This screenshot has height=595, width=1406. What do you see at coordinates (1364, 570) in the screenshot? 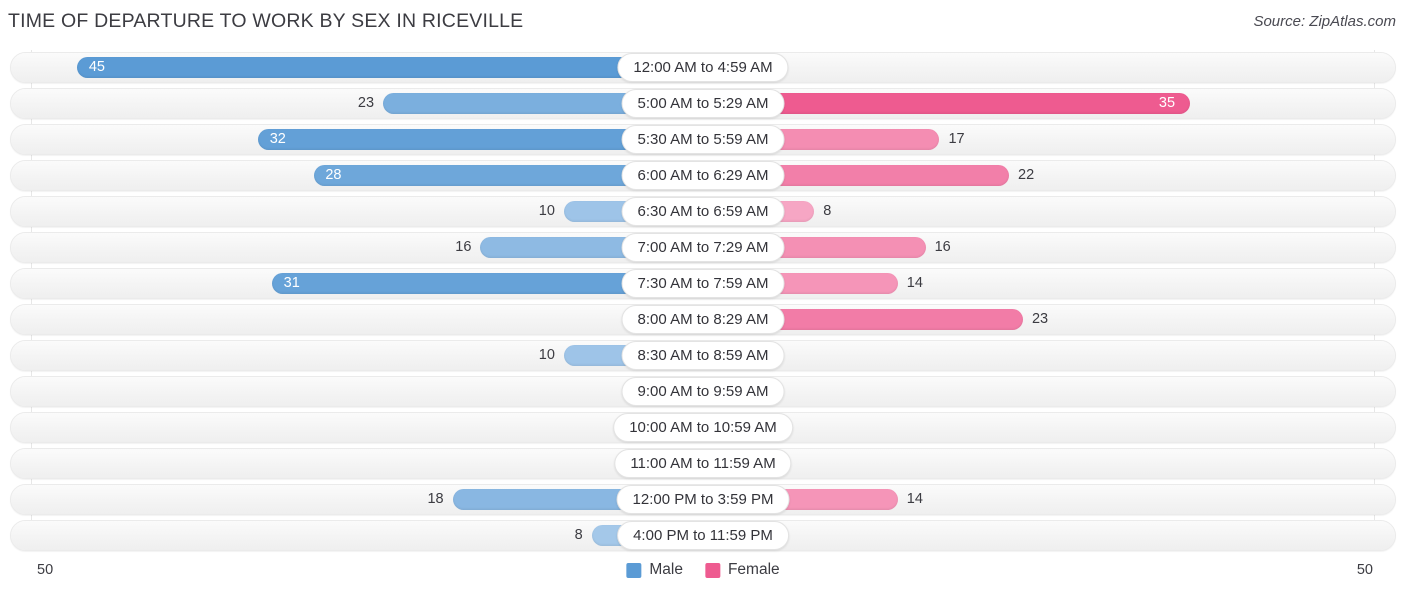
I see `axis-max-label: 50` at bounding box center [1364, 570].